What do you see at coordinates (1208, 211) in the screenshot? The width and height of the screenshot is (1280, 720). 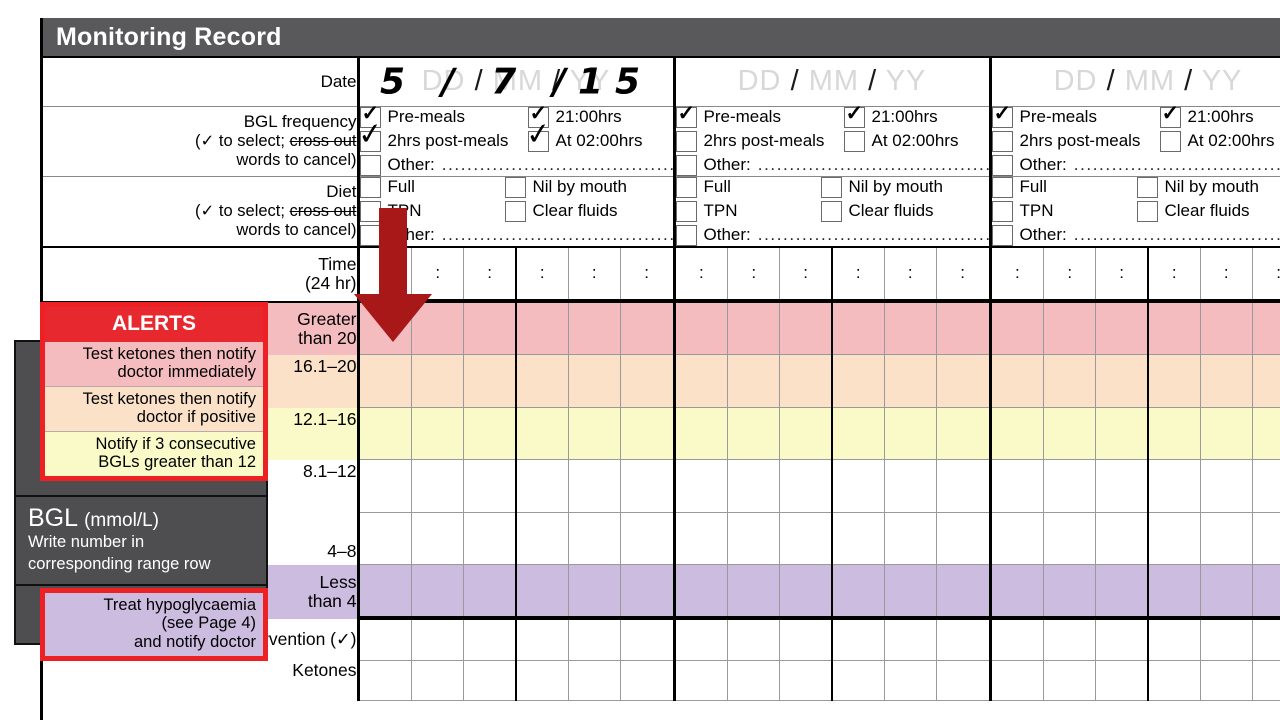 I see `checkbox-clear-fluids: Clear fluids` at bounding box center [1208, 211].